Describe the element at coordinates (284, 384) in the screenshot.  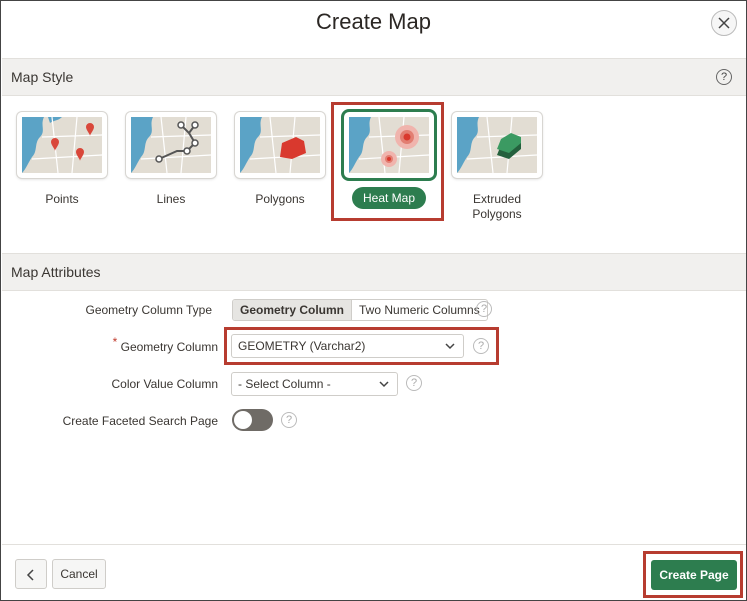
I see `color-value-column-value: - Select Column -` at that location.